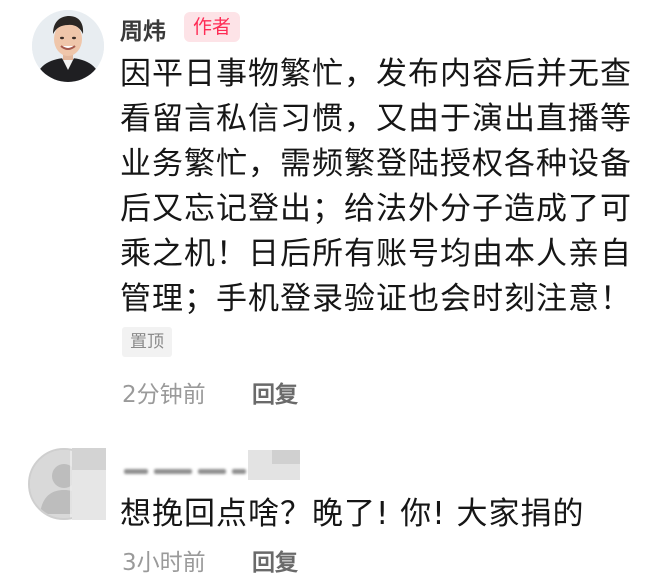 Image resolution: width=664 pixels, height=585 pixels. Describe the element at coordinates (376, 74) in the screenshot. I see `comment-line: 因平日事物繁忙，发布内容后并无查` at that location.